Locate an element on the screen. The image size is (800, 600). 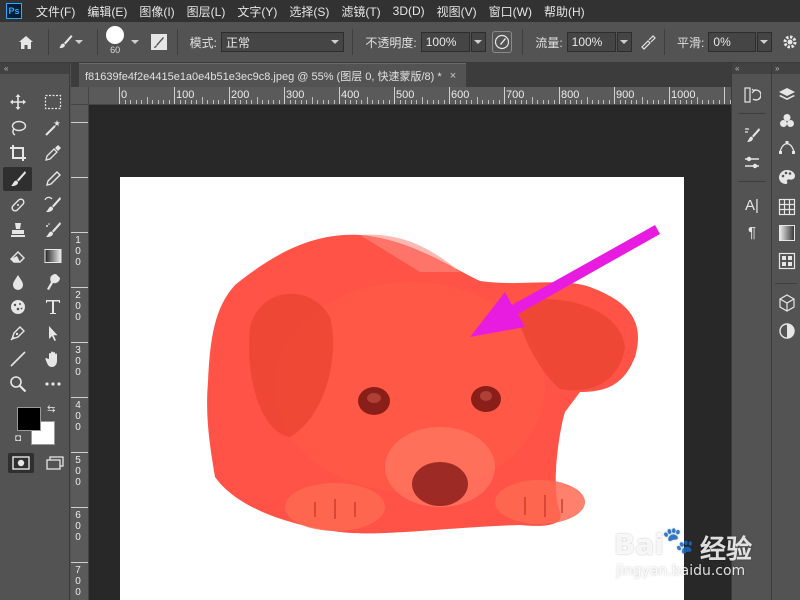
swatches-panel-icon is located at coordinates (787, 207).